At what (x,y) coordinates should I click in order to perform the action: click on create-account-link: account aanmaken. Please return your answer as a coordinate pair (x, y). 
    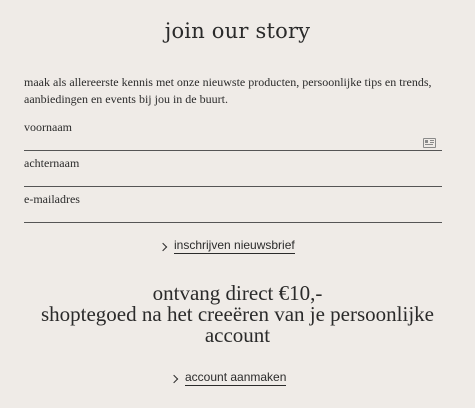
    Looking at the image, I should click on (228, 378).